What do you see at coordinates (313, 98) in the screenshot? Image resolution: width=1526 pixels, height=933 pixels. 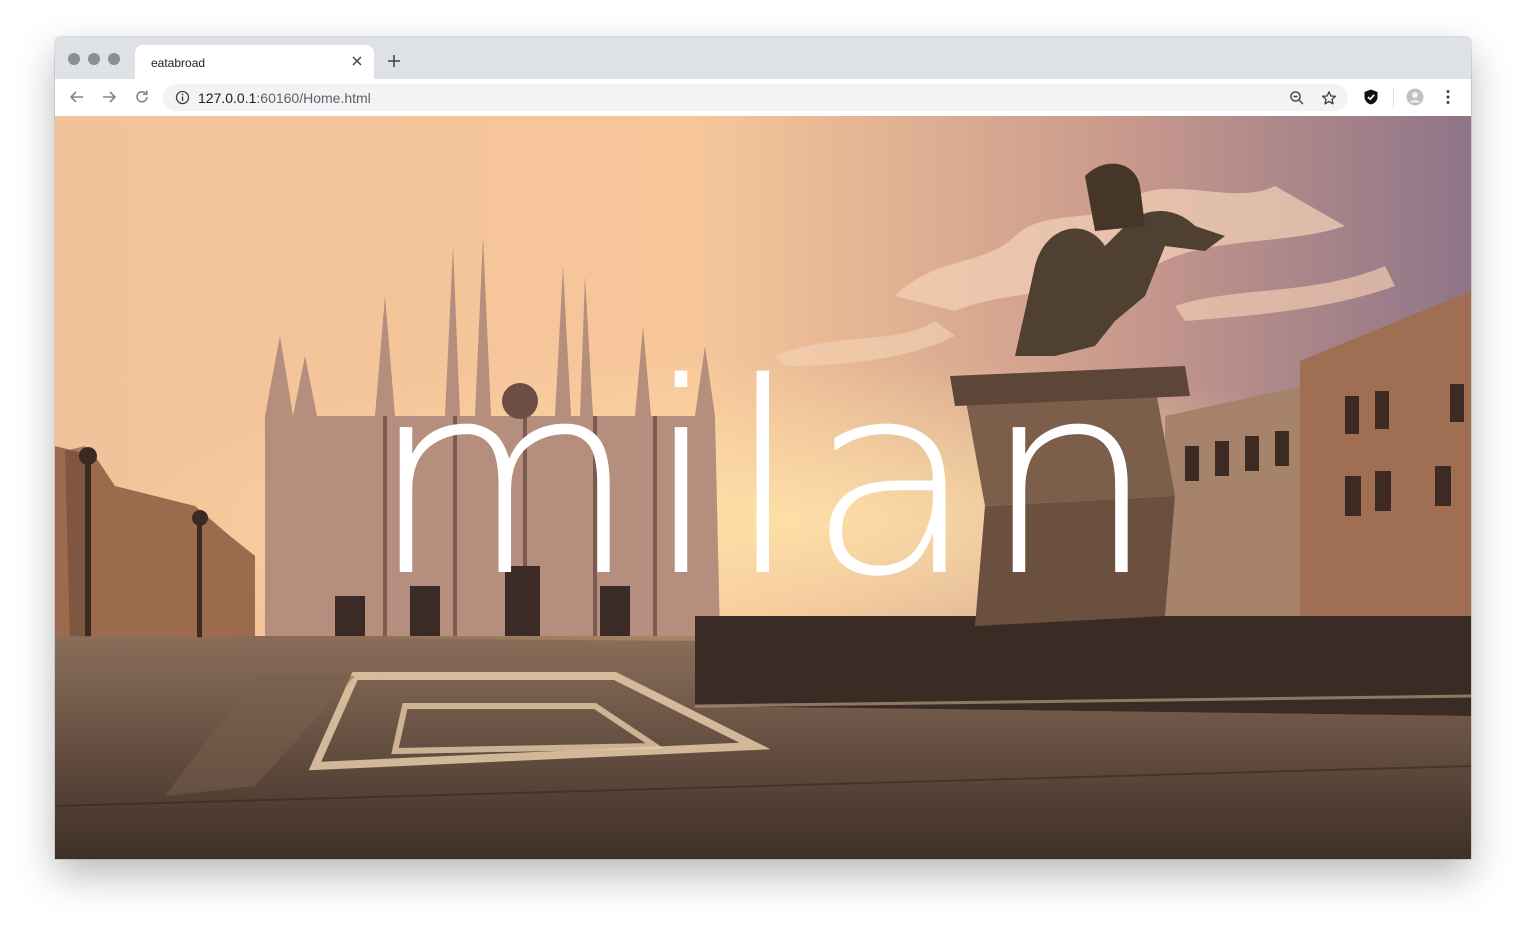 I see `url-path: :60160/Home.html` at bounding box center [313, 98].